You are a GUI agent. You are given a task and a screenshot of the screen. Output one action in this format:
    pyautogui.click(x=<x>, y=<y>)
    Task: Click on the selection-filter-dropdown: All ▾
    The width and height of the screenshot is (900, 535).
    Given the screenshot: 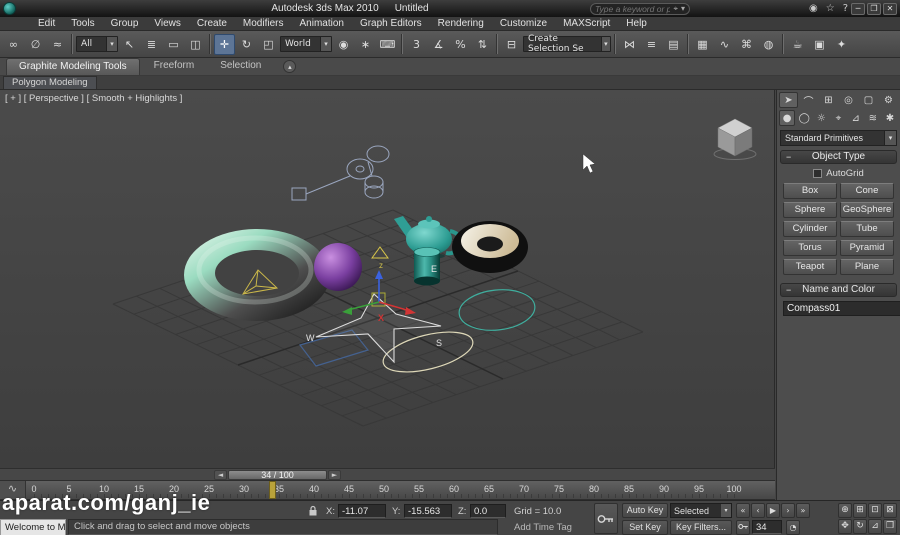 What is the action you would take?
    pyautogui.click(x=97, y=44)
    